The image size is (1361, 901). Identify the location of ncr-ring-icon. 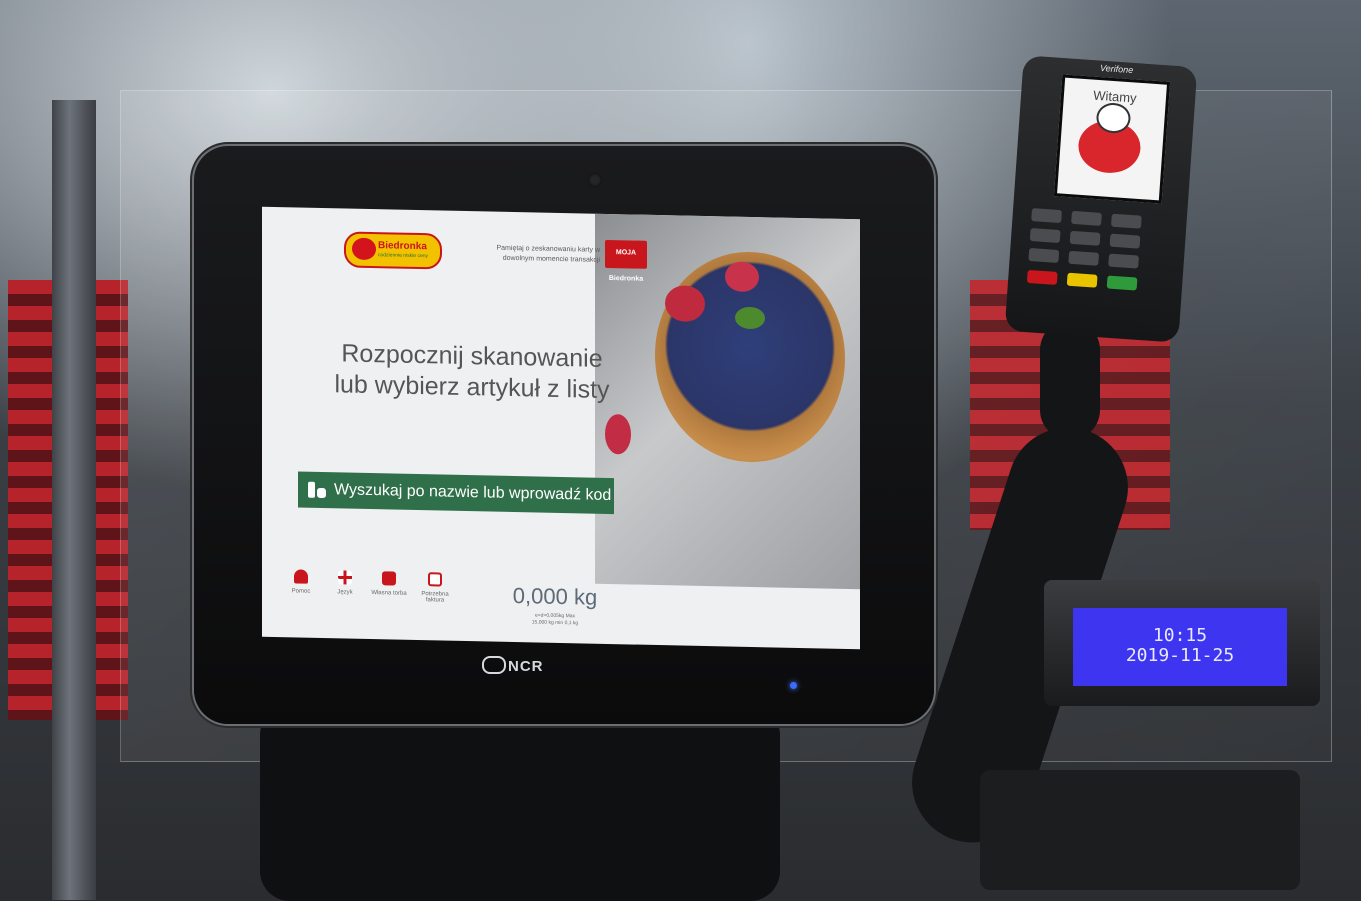
(494, 665).